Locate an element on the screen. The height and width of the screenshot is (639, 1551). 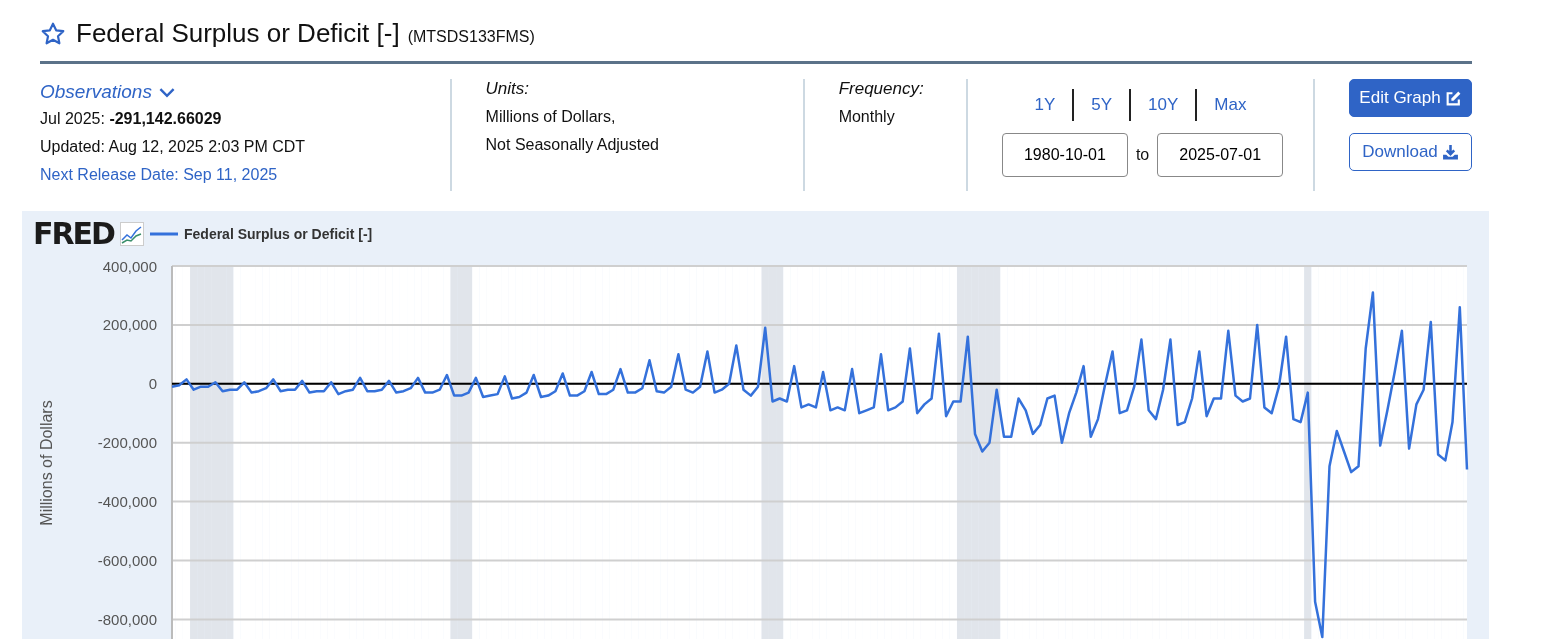
y-tick-label: -400,000 is located at coordinates (127, 502).